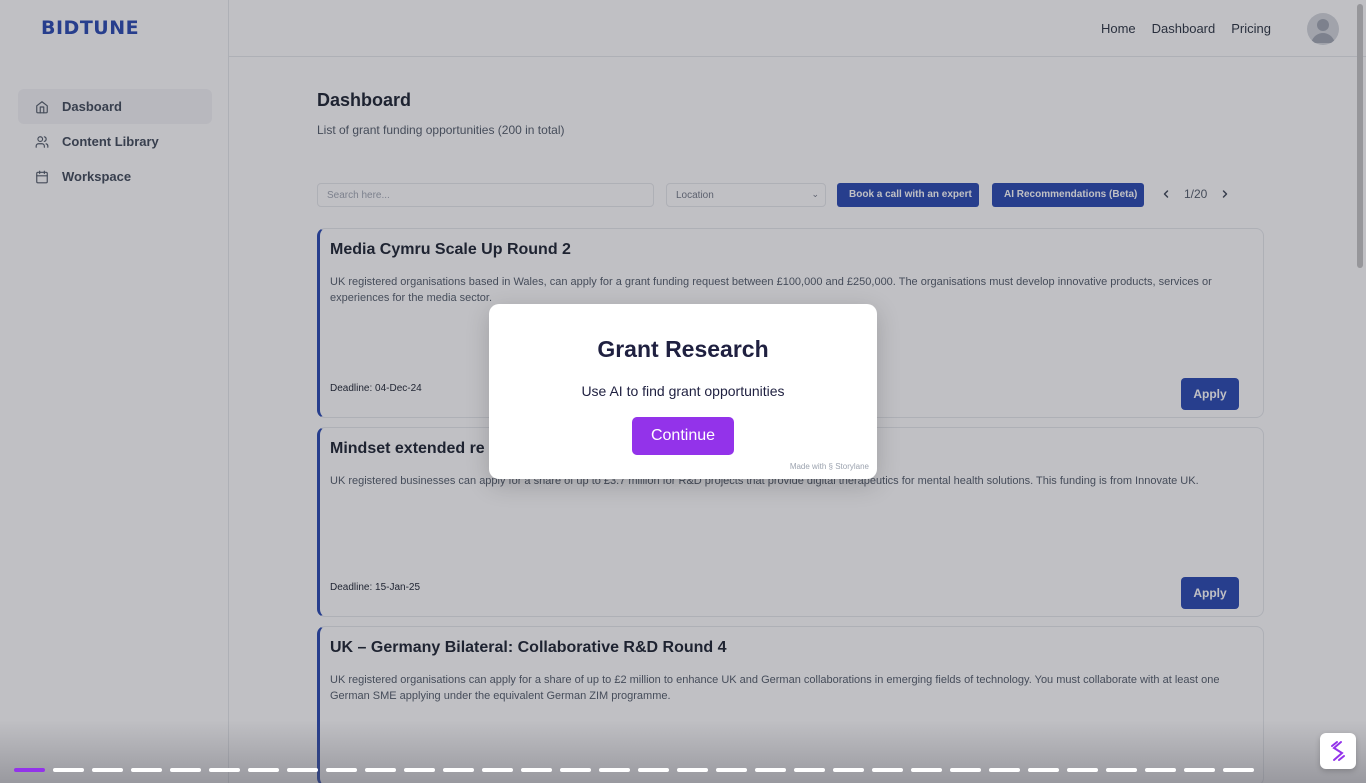 The image size is (1366, 783). What do you see at coordinates (683, 349) in the screenshot?
I see `modal-title: Grant Research` at bounding box center [683, 349].